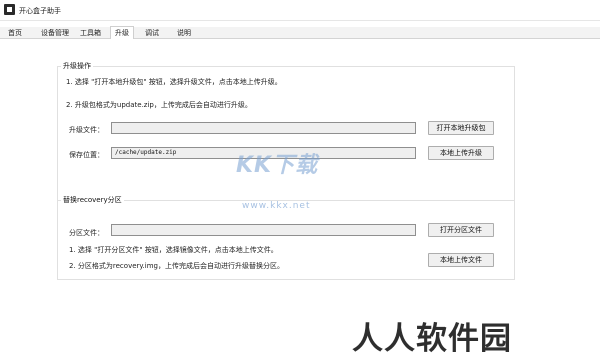 This screenshot has width=600, height=363. I want to click on tab-device-management: 设备管理, so click(55, 33).